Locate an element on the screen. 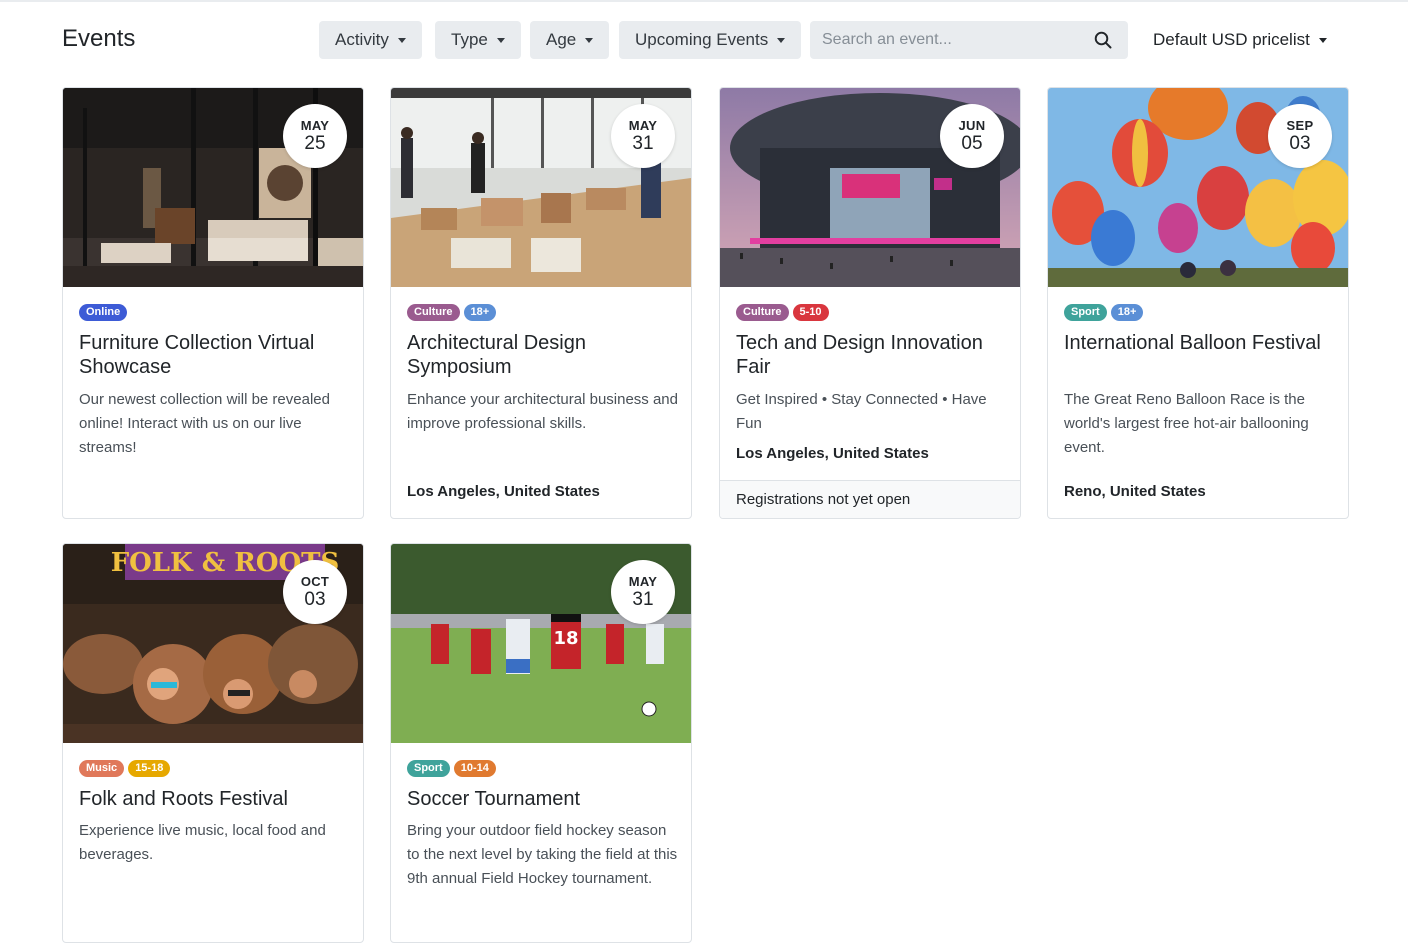 Image resolution: width=1408 pixels, height=943 pixels. event-tags: Music 15-18 is located at coordinates (125, 768).